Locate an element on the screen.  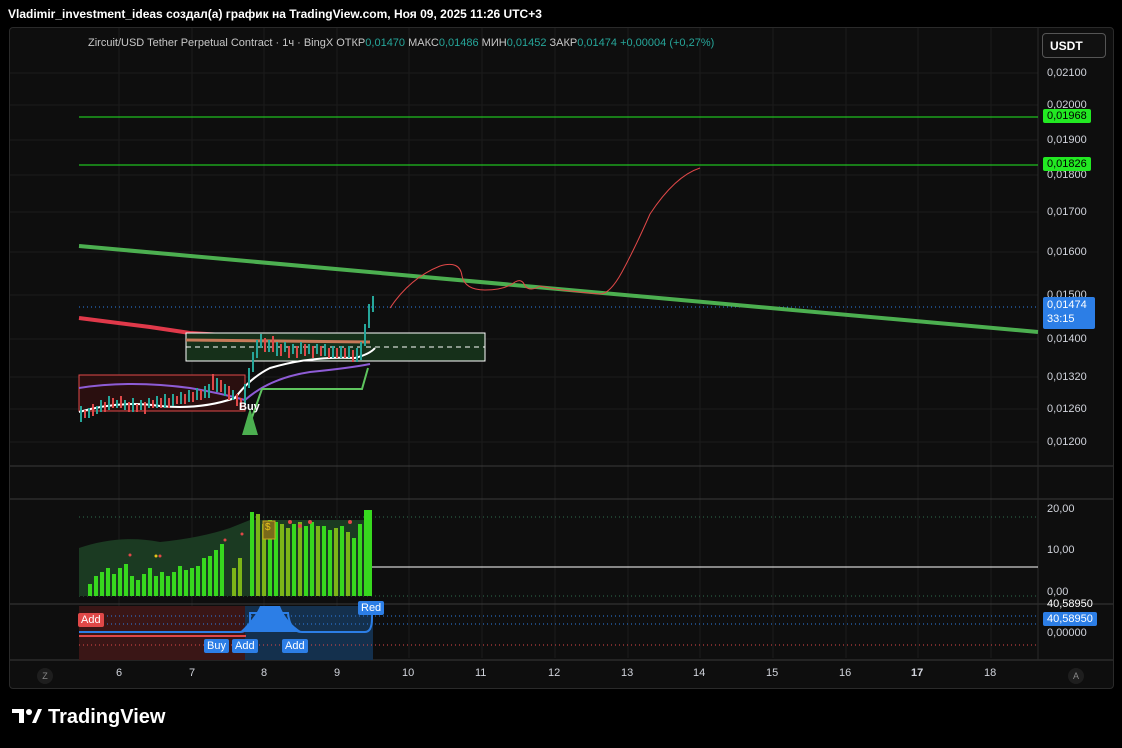
price-tick: 0,01320 is located at coordinates (1067, 377).